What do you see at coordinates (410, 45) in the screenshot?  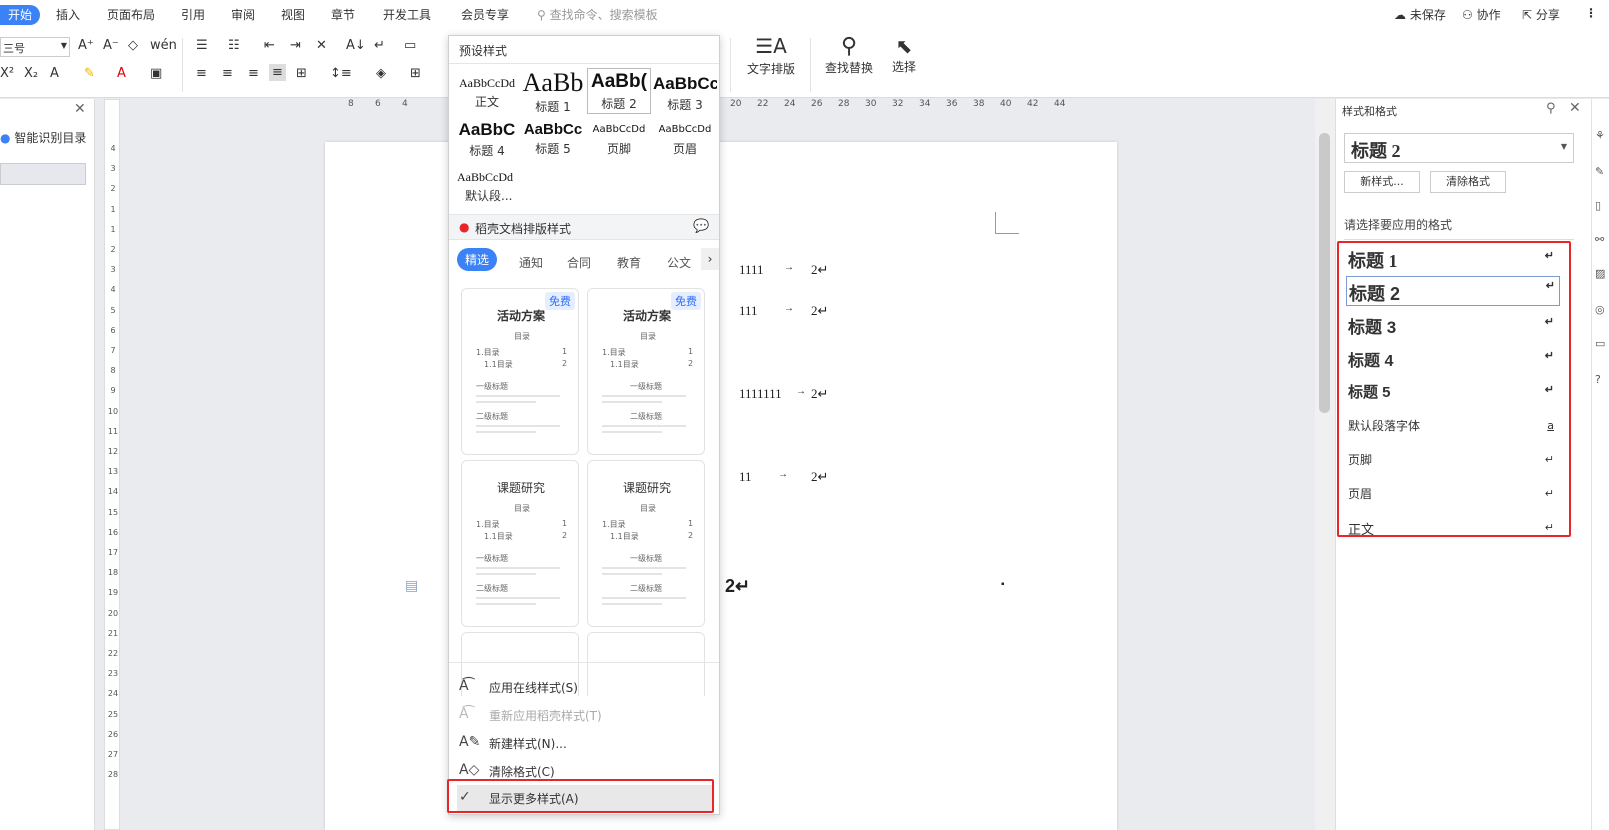 I see `ruler-icon: ▭` at bounding box center [410, 45].